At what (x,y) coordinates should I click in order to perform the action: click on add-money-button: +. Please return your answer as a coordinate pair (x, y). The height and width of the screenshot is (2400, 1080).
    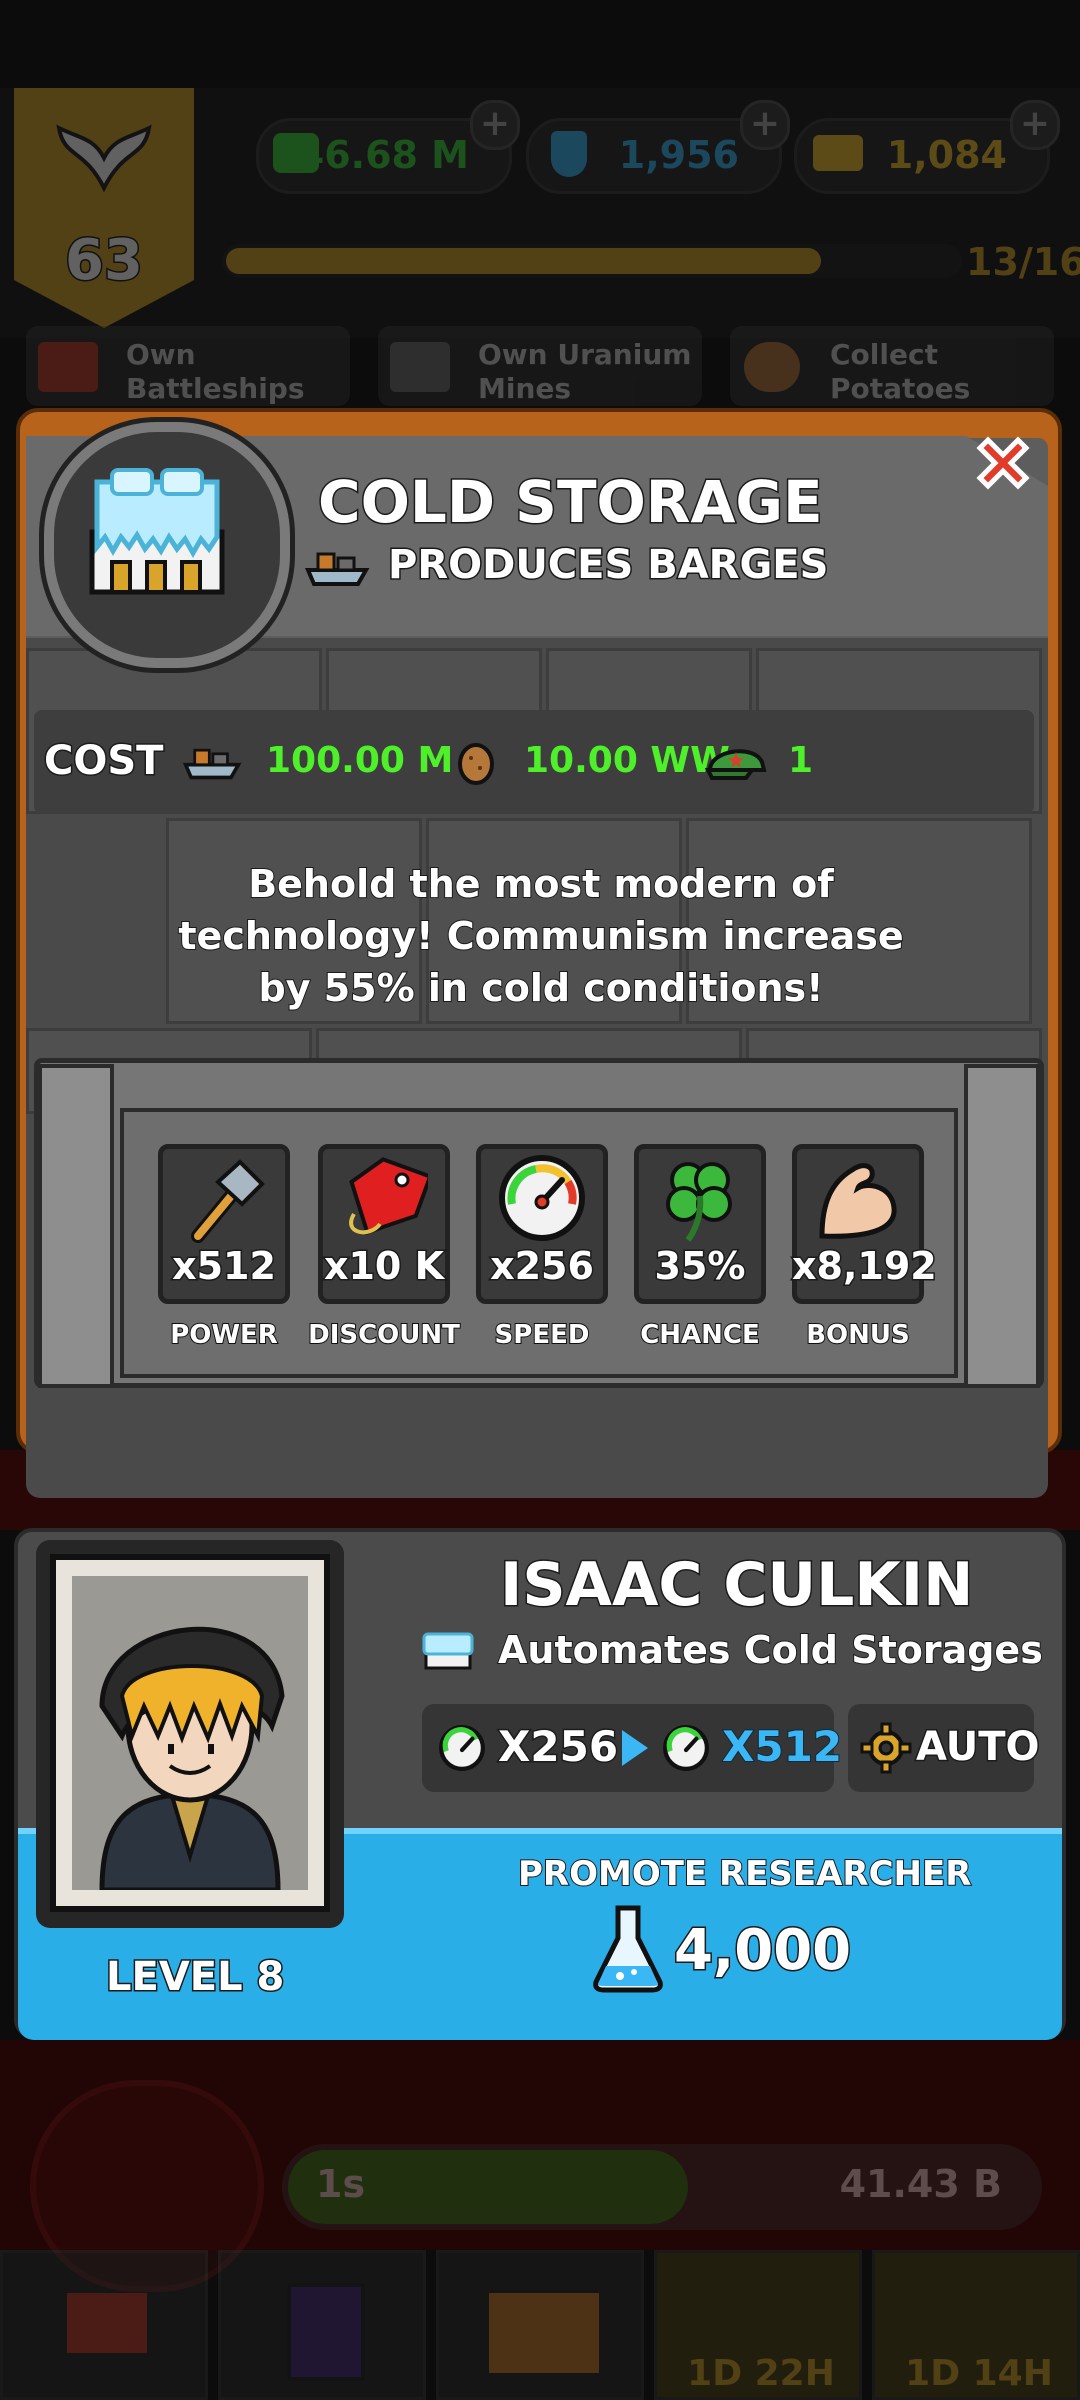
    Looking at the image, I should click on (495, 125).